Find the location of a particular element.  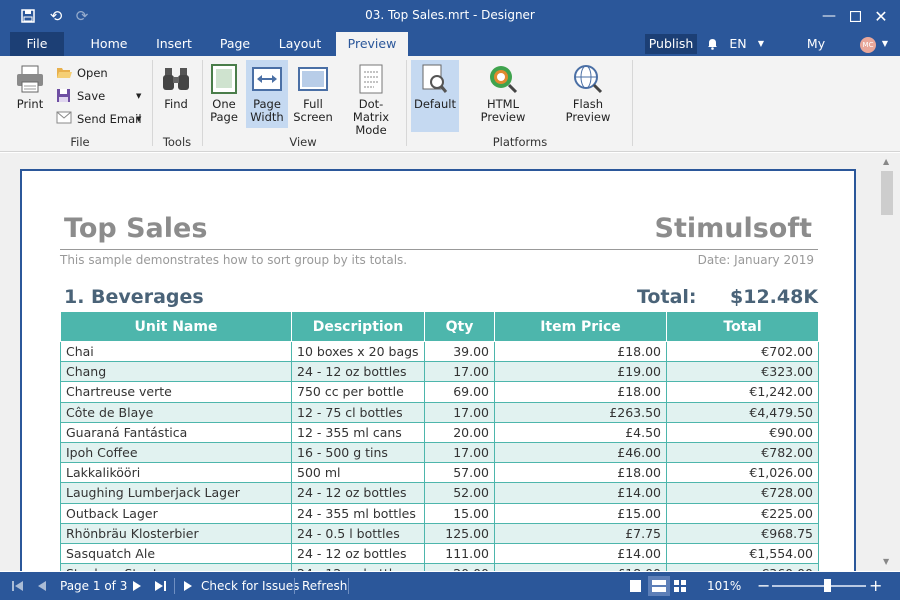

scrollbar-thumb is located at coordinates (887, 193).